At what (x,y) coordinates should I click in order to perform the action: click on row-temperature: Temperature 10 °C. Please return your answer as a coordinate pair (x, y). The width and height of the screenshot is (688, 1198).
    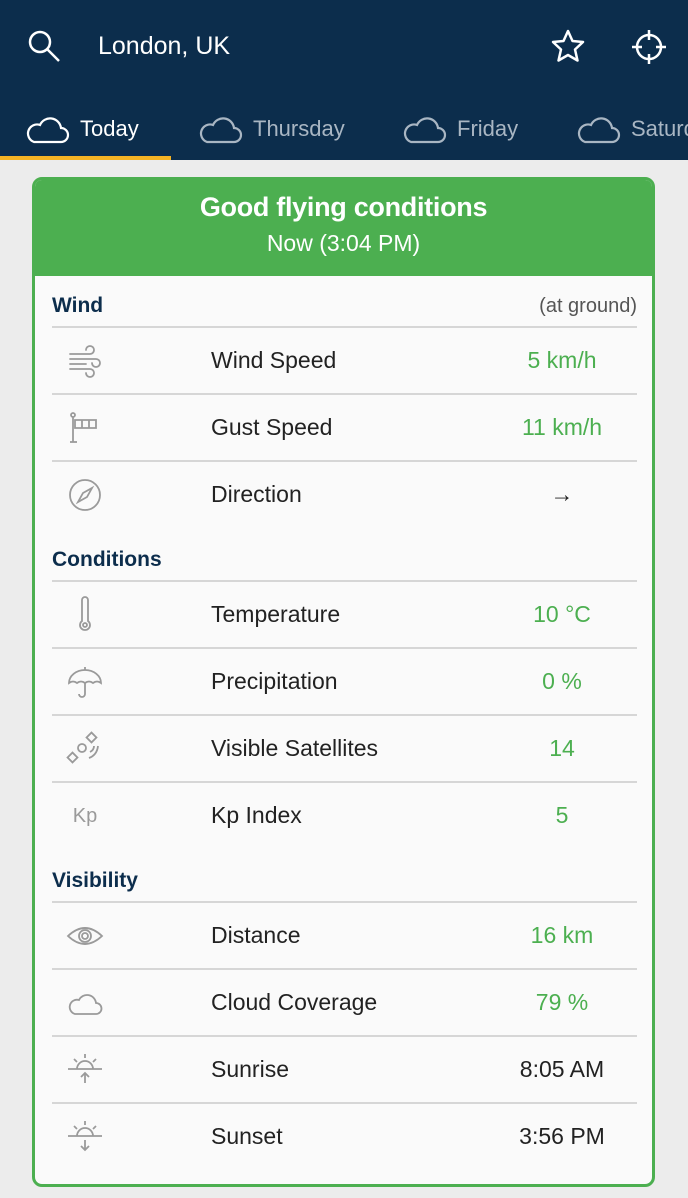
    Looking at the image, I should click on (344, 615).